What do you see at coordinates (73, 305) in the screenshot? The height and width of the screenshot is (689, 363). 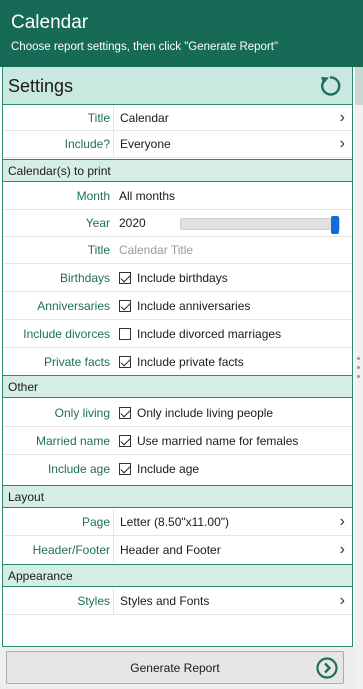 I see `anniversaries-label: Anniversaries` at bounding box center [73, 305].